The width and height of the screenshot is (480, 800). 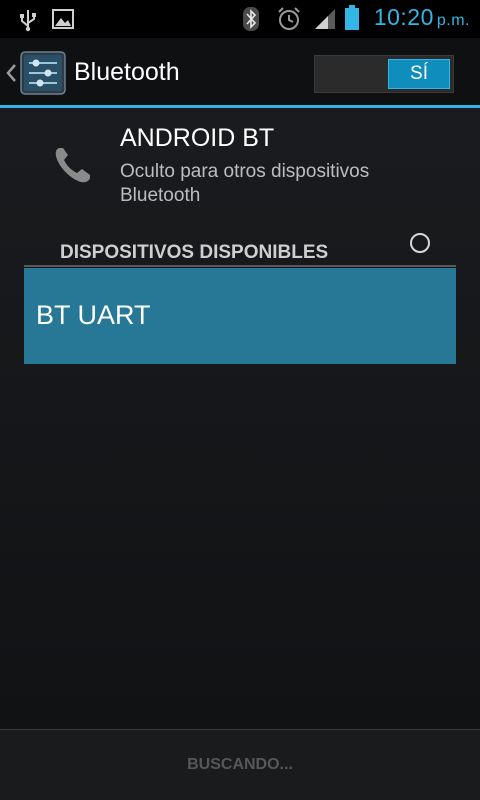 What do you see at coordinates (43, 73) in the screenshot?
I see `settings-sliders-icon` at bounding box center [43, 73].